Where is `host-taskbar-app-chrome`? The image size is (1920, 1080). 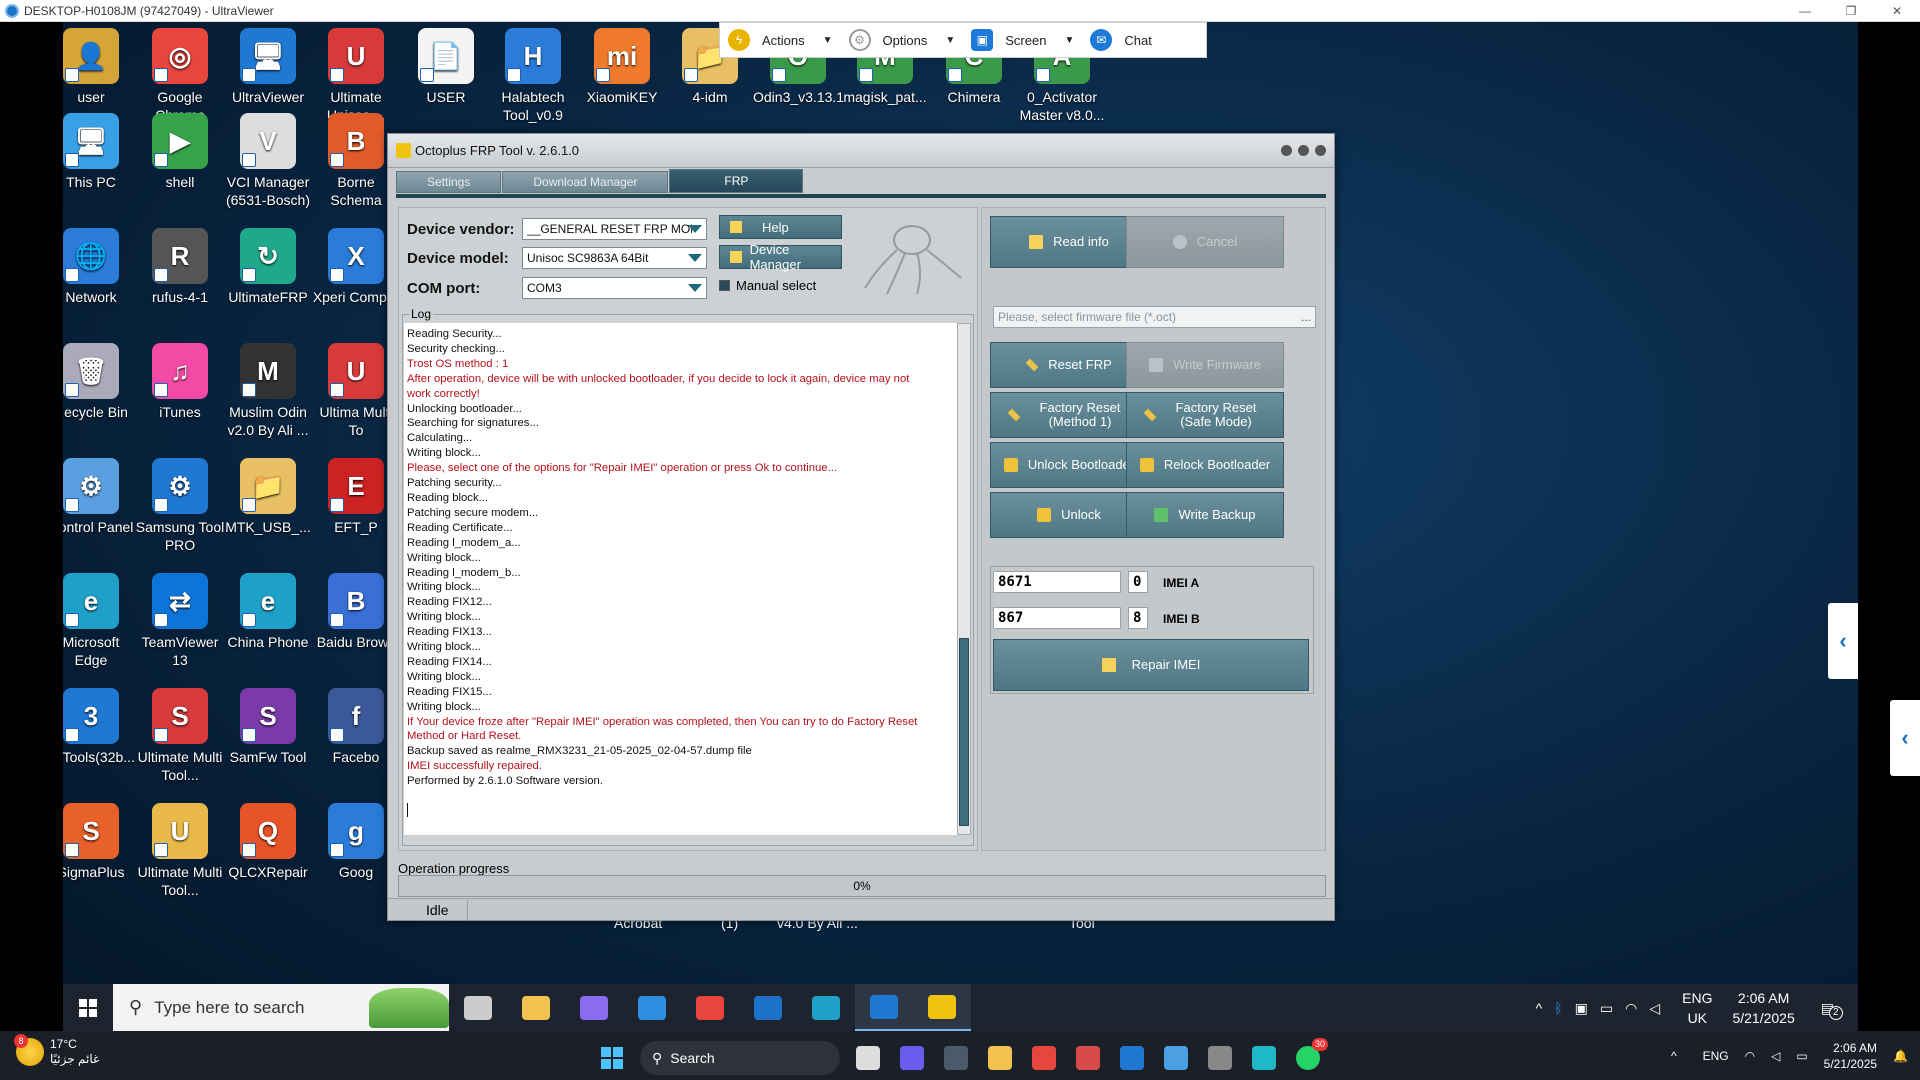
host-taskbar-app-chrome is located at coordinates (1044, 1058).